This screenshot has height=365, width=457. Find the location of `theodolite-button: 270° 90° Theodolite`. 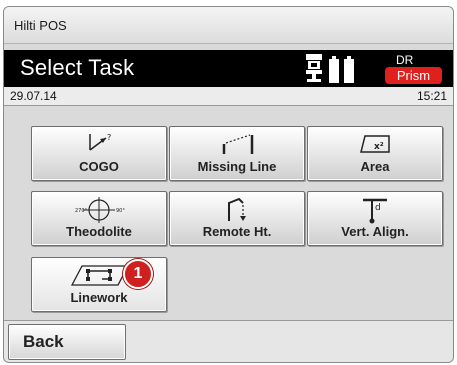

theodolite-button: 270° 90° Theodolite is located at coordinates (99, 218).